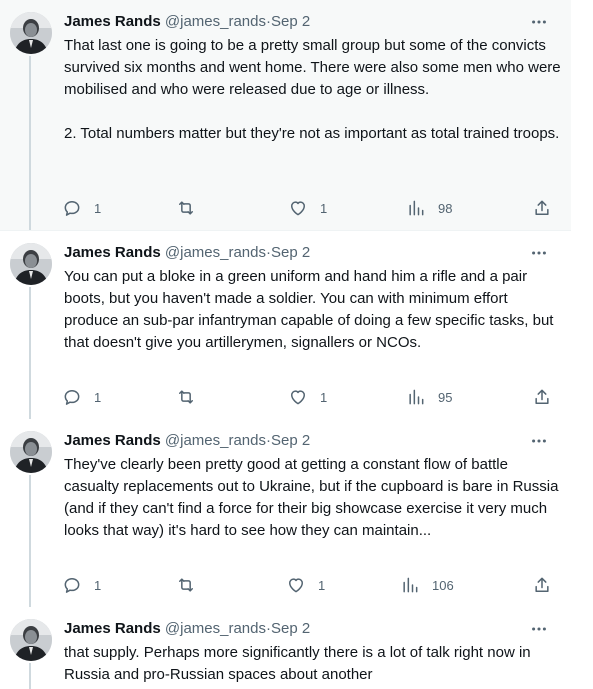  What do you see at coordinates (445, 208) in the screenshot?
I see `view-count: 98` at bounding box center [445, 208].